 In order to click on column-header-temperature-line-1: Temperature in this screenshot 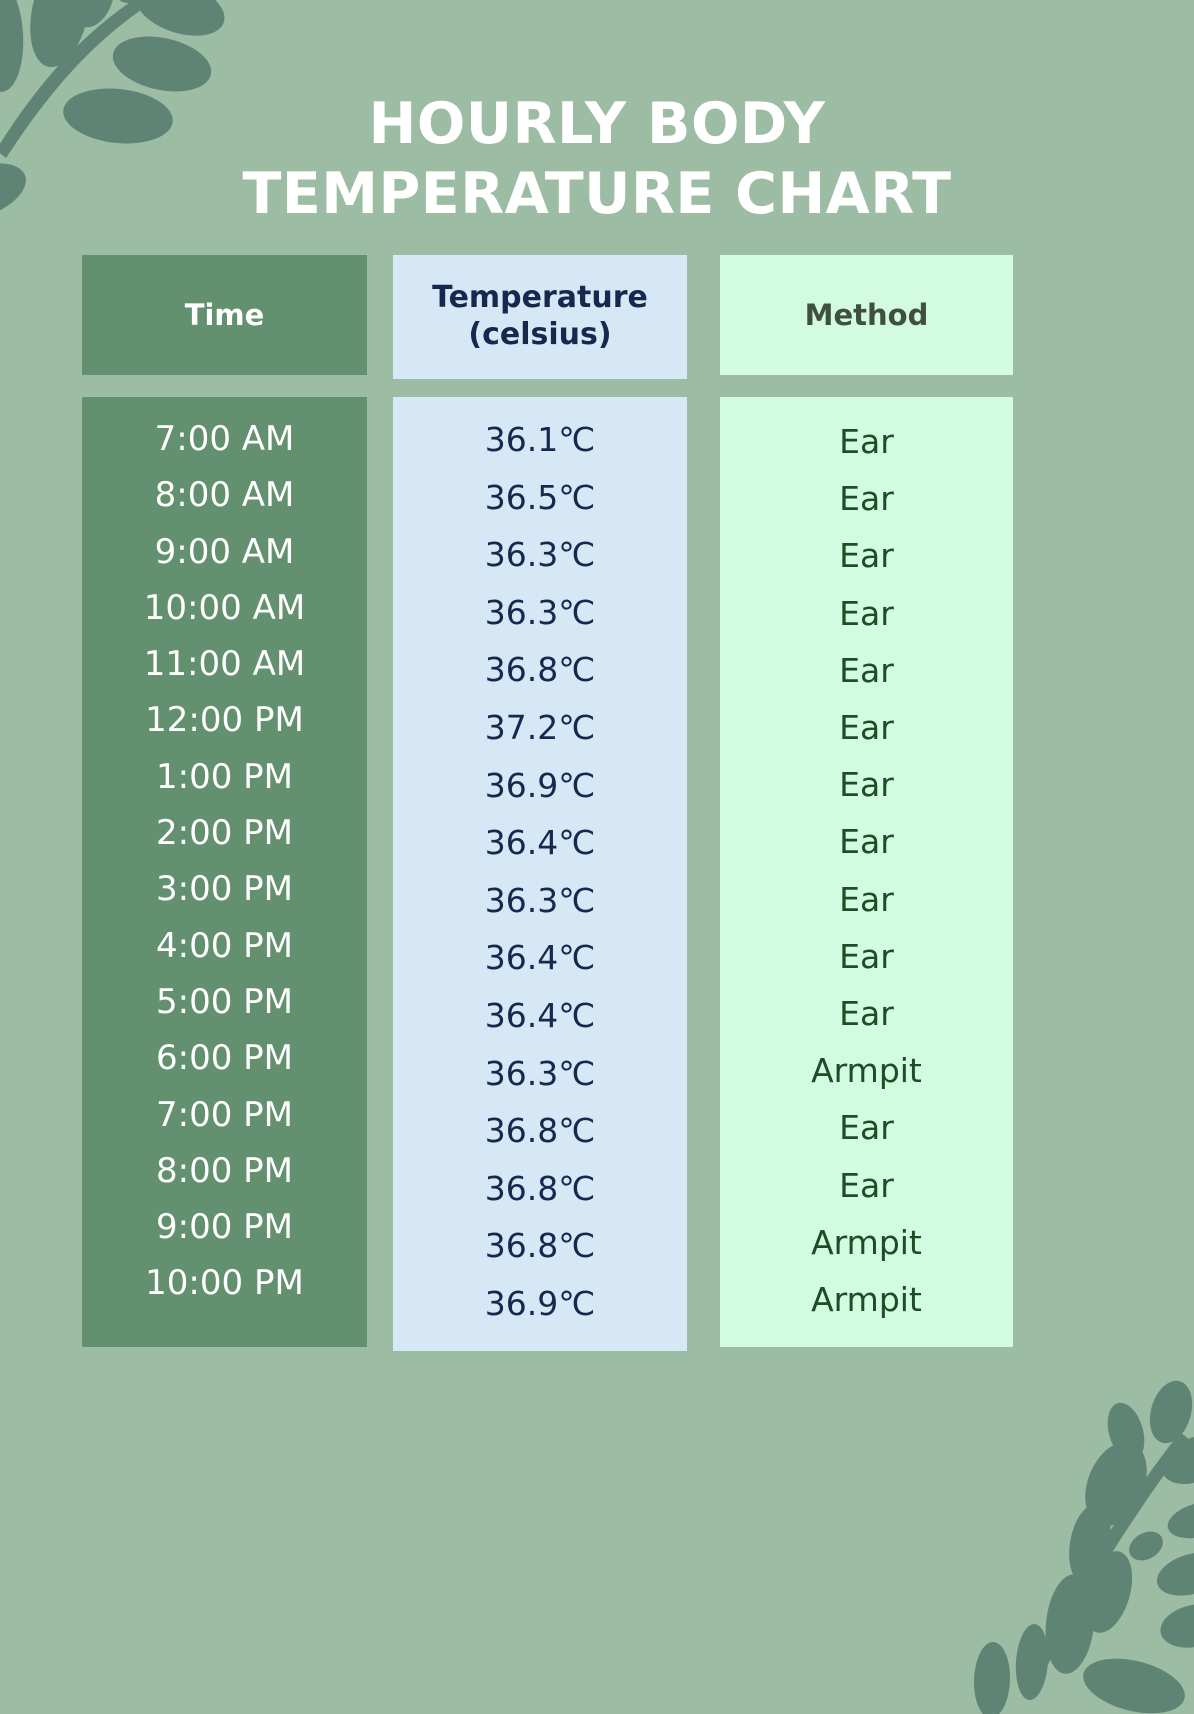, I will do `click(540, 298)`.